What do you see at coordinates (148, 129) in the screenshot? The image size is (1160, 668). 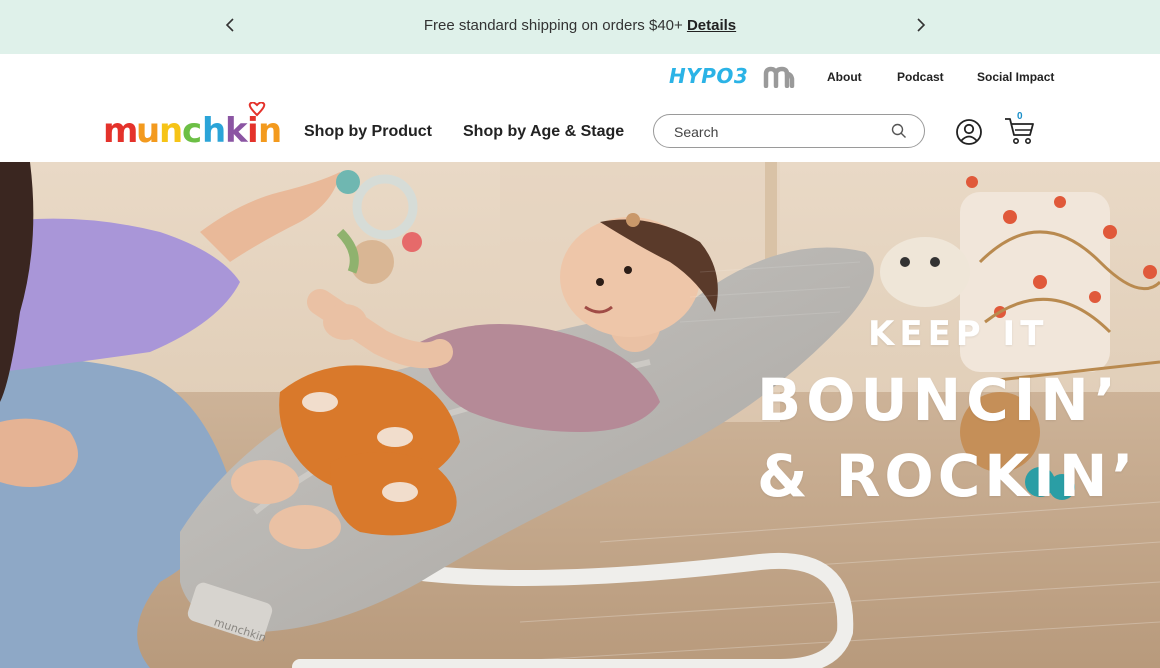 I see `logo-letter: u` at bounding box center [148, 129].